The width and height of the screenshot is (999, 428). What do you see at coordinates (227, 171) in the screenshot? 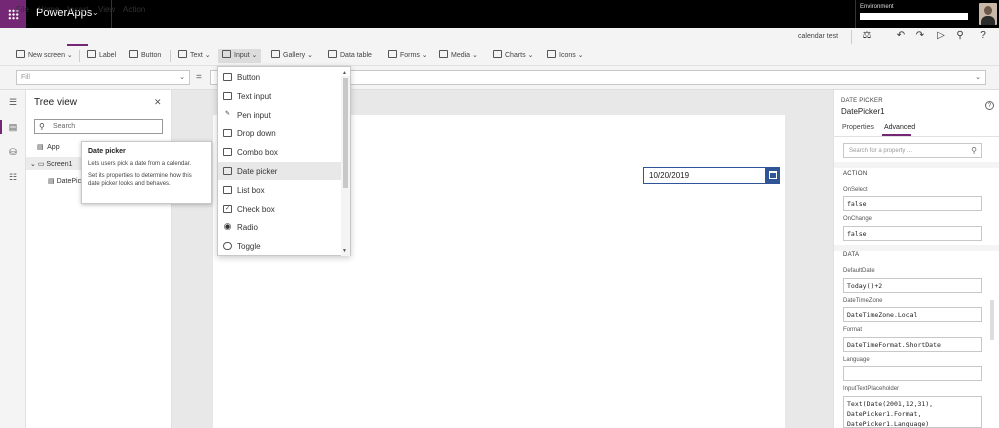
I see `date-picker-icon` at bounding box center [227, 171].